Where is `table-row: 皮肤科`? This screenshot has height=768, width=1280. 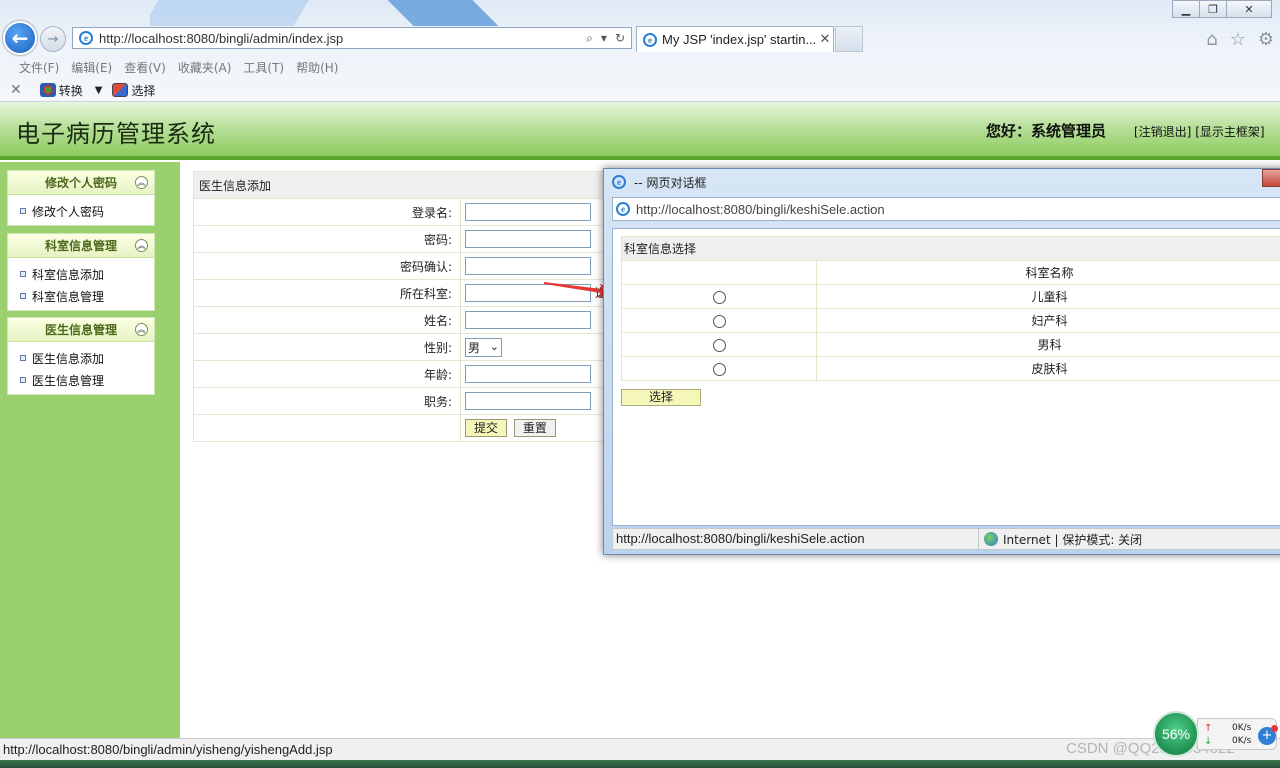
table-row: 皮肤科 is located at coordinates (950, 368).